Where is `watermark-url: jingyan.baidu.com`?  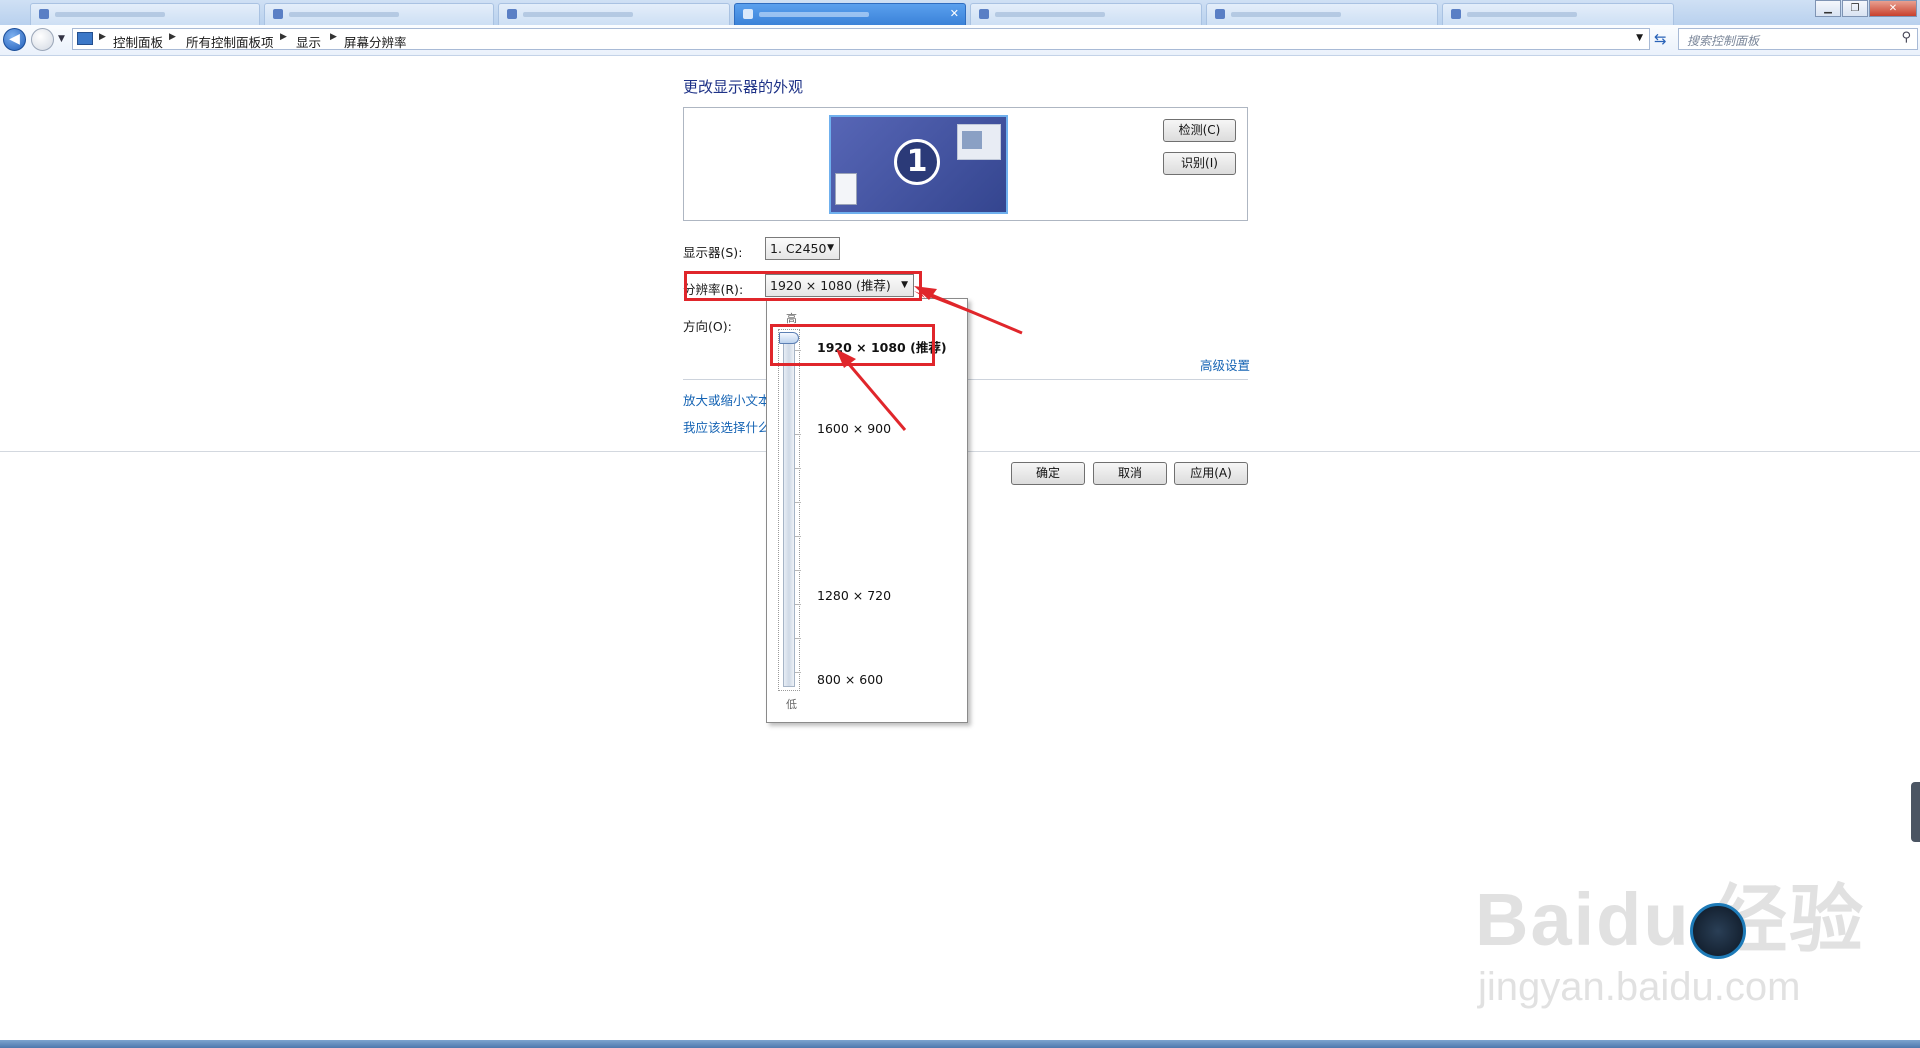
watermark-url: jingyan.baidu.com is located at coordinates (1639, 987).